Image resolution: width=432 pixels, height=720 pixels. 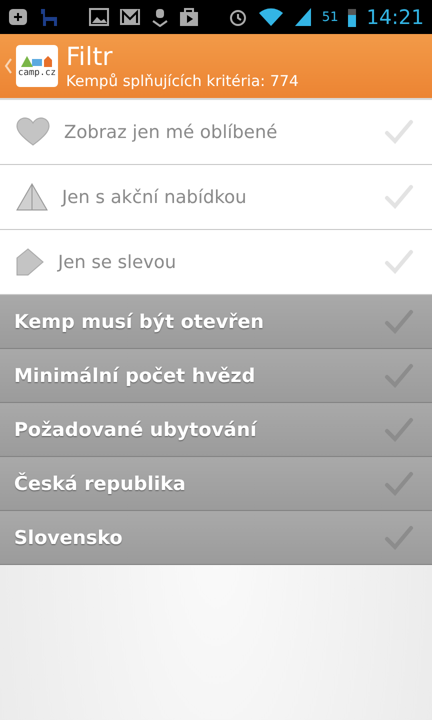 What do you see at coordinates (100, 483) in the screenshot?
I see `section-label: Česká republika` at bounding box center [100, 483].